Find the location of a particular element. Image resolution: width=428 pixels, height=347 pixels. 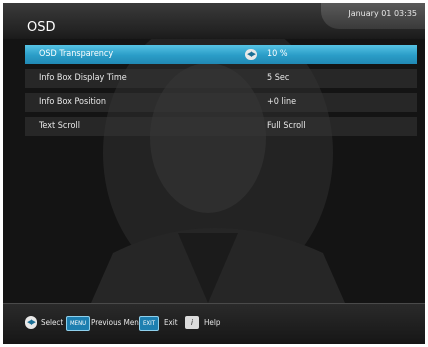

menu-item-info-box-display-time: Info Box Display Time 5 Sec is located at coordinates (221, 78).